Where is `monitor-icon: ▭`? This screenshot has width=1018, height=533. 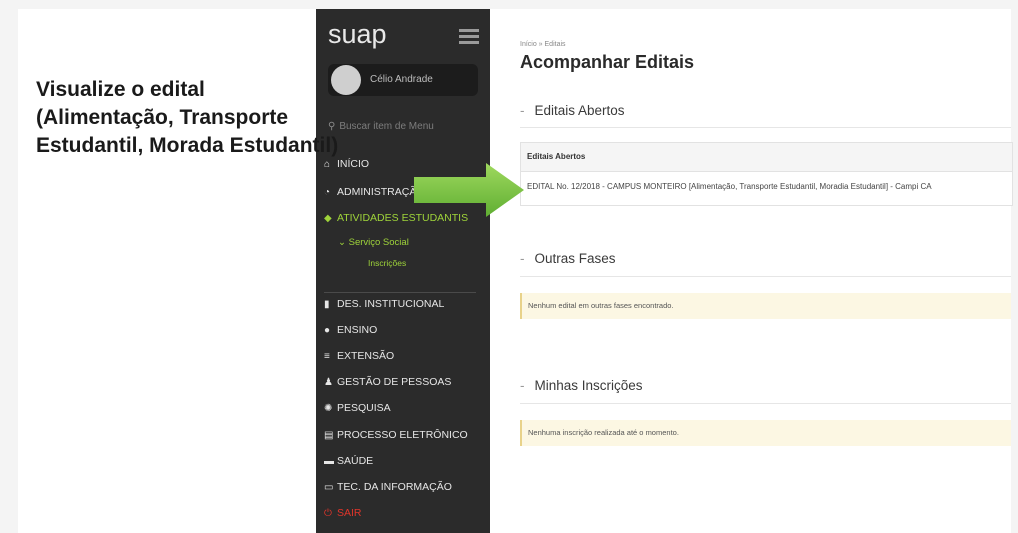 monitor-icon: ▭ is located at coordinates (329, 487).